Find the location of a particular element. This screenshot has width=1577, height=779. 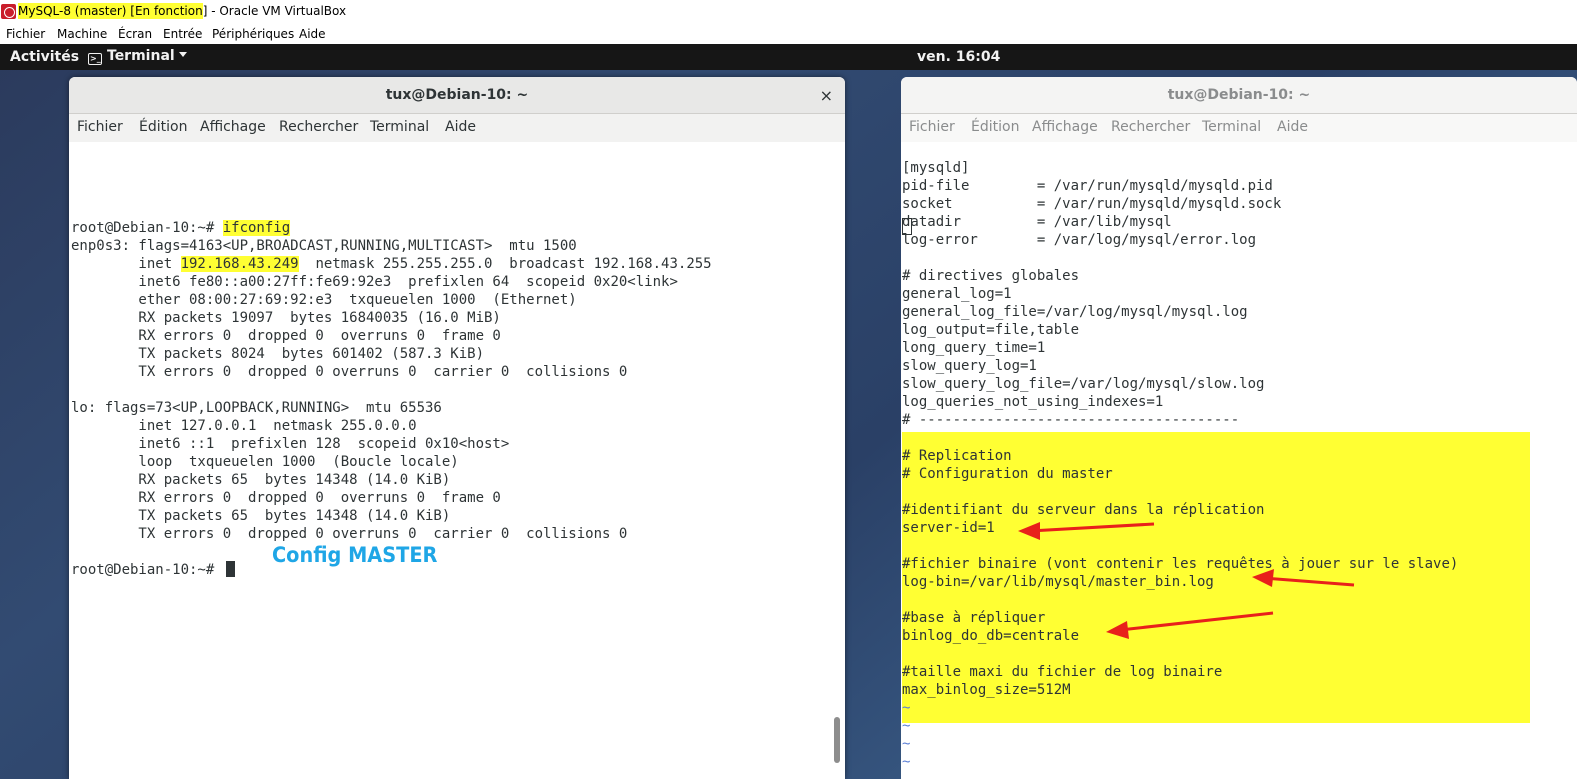

close-icon: × is located at coordinates (826, 95).